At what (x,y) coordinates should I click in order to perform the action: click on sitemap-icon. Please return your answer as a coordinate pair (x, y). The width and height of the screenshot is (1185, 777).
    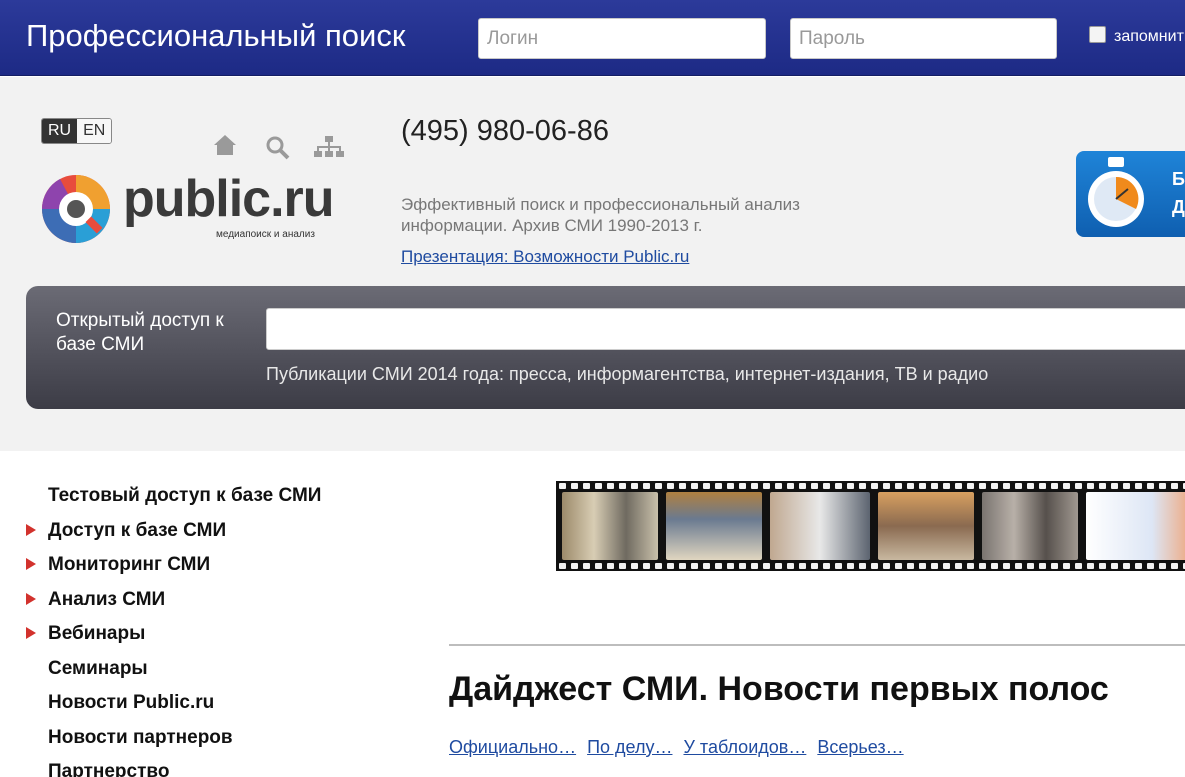
    Looking at the image, I should click on (329, 147).